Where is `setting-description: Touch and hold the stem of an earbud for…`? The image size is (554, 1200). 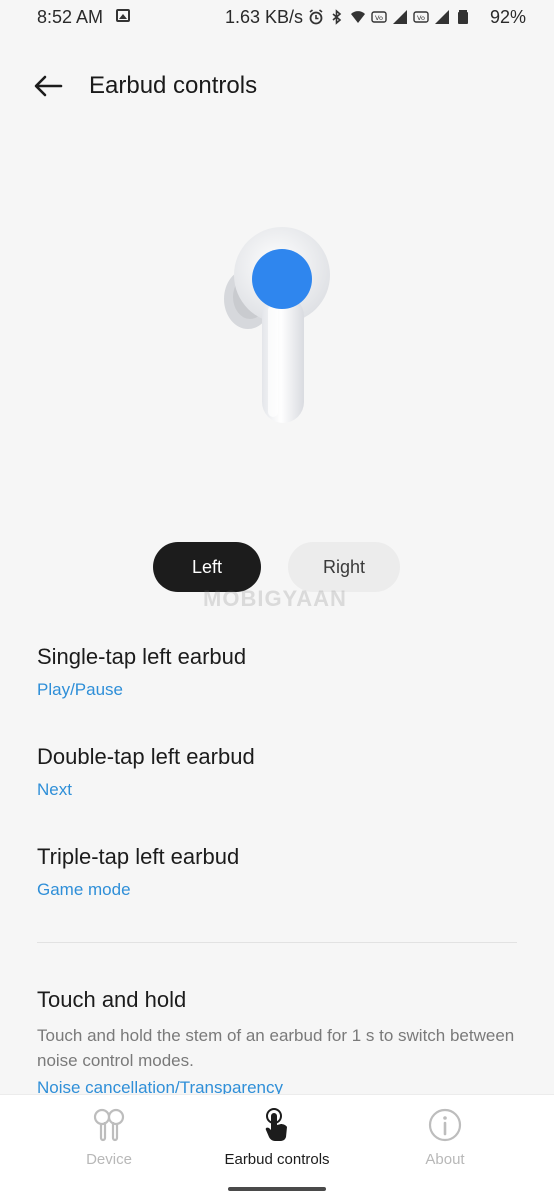 setting-description: Touch and hold the stem of an earbud for… is located at coordinates (276, 1048).